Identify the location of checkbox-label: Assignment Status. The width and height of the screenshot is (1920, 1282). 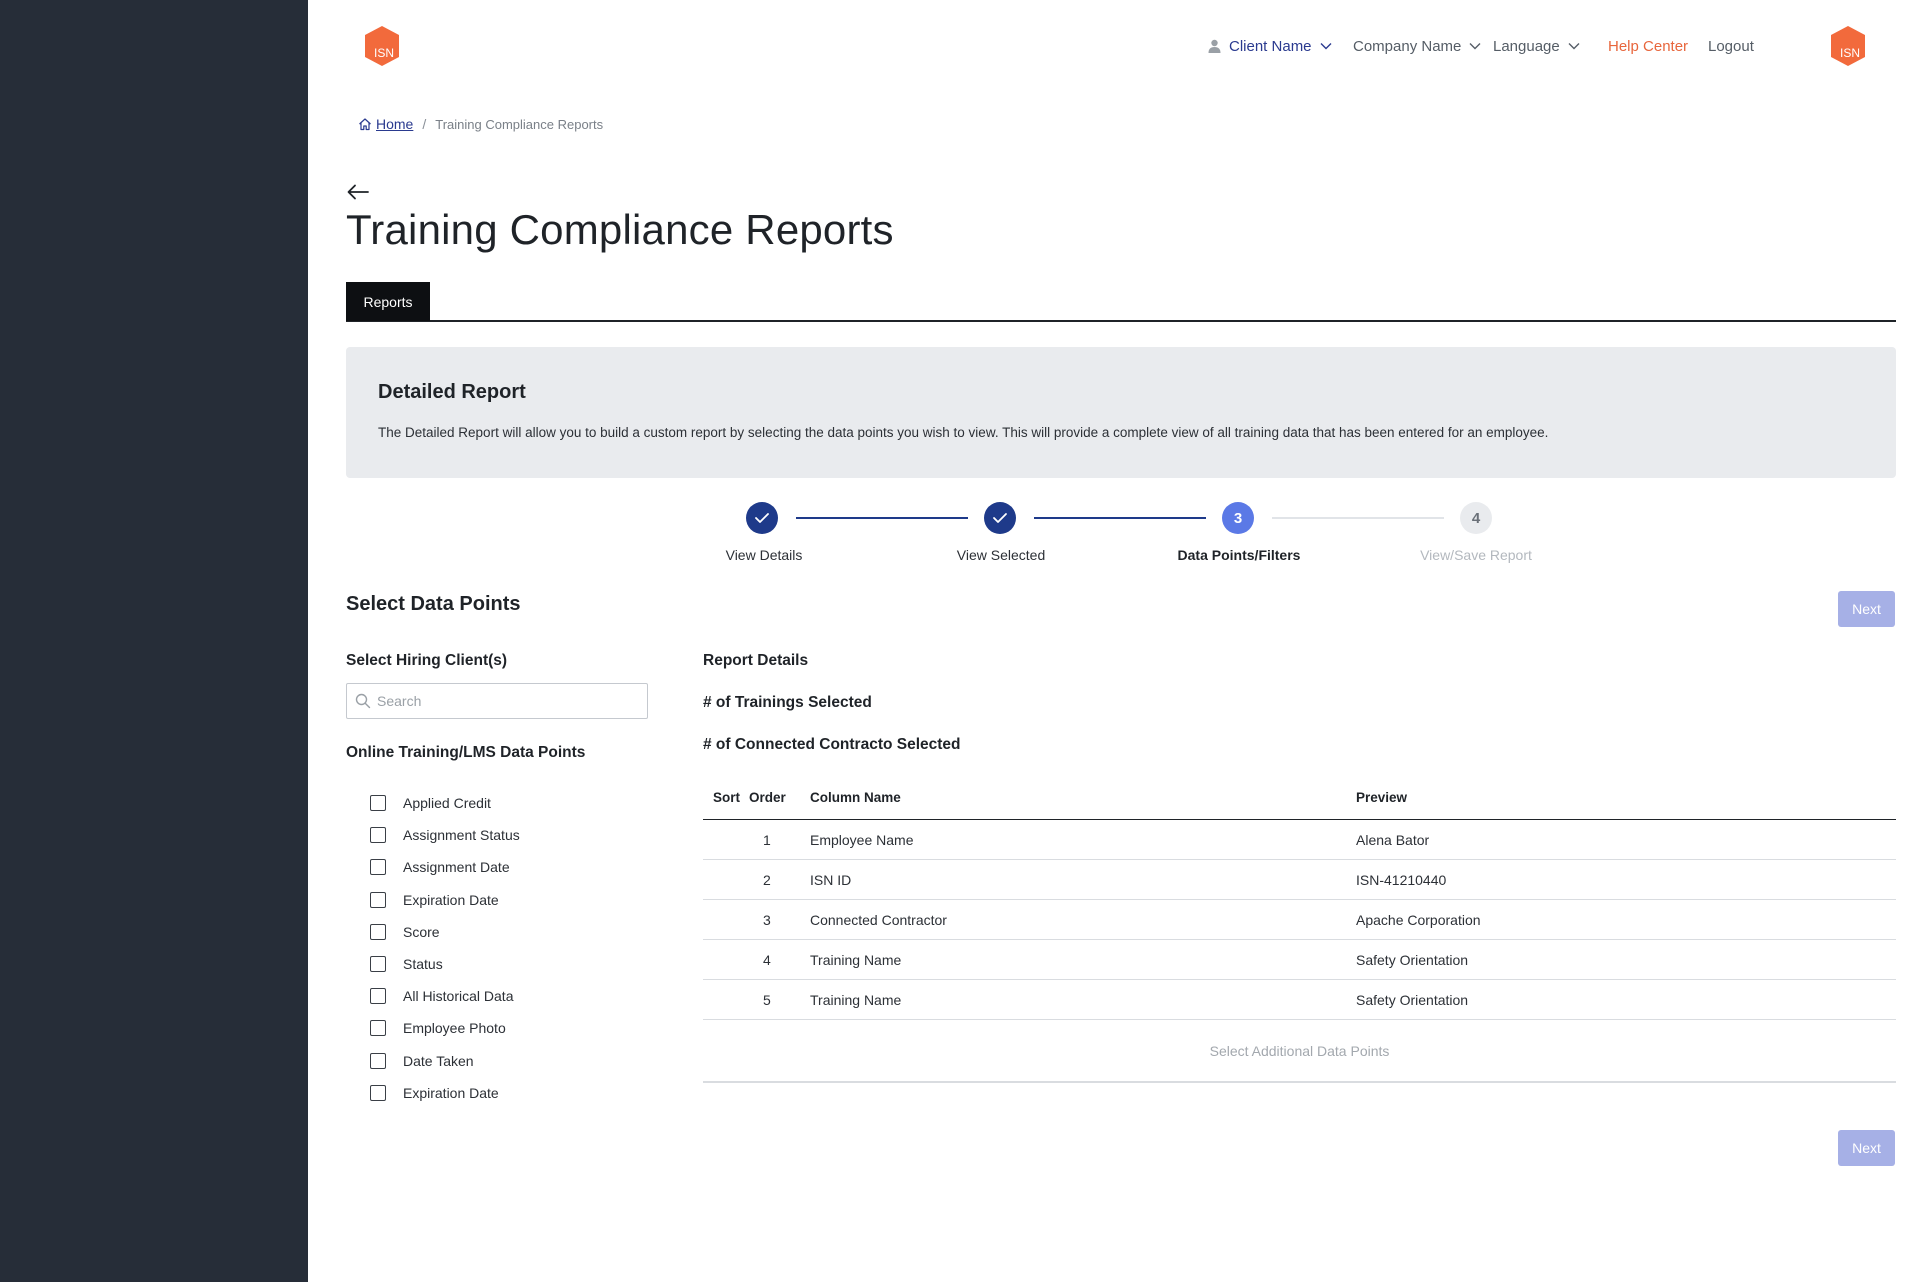
(461, 835).